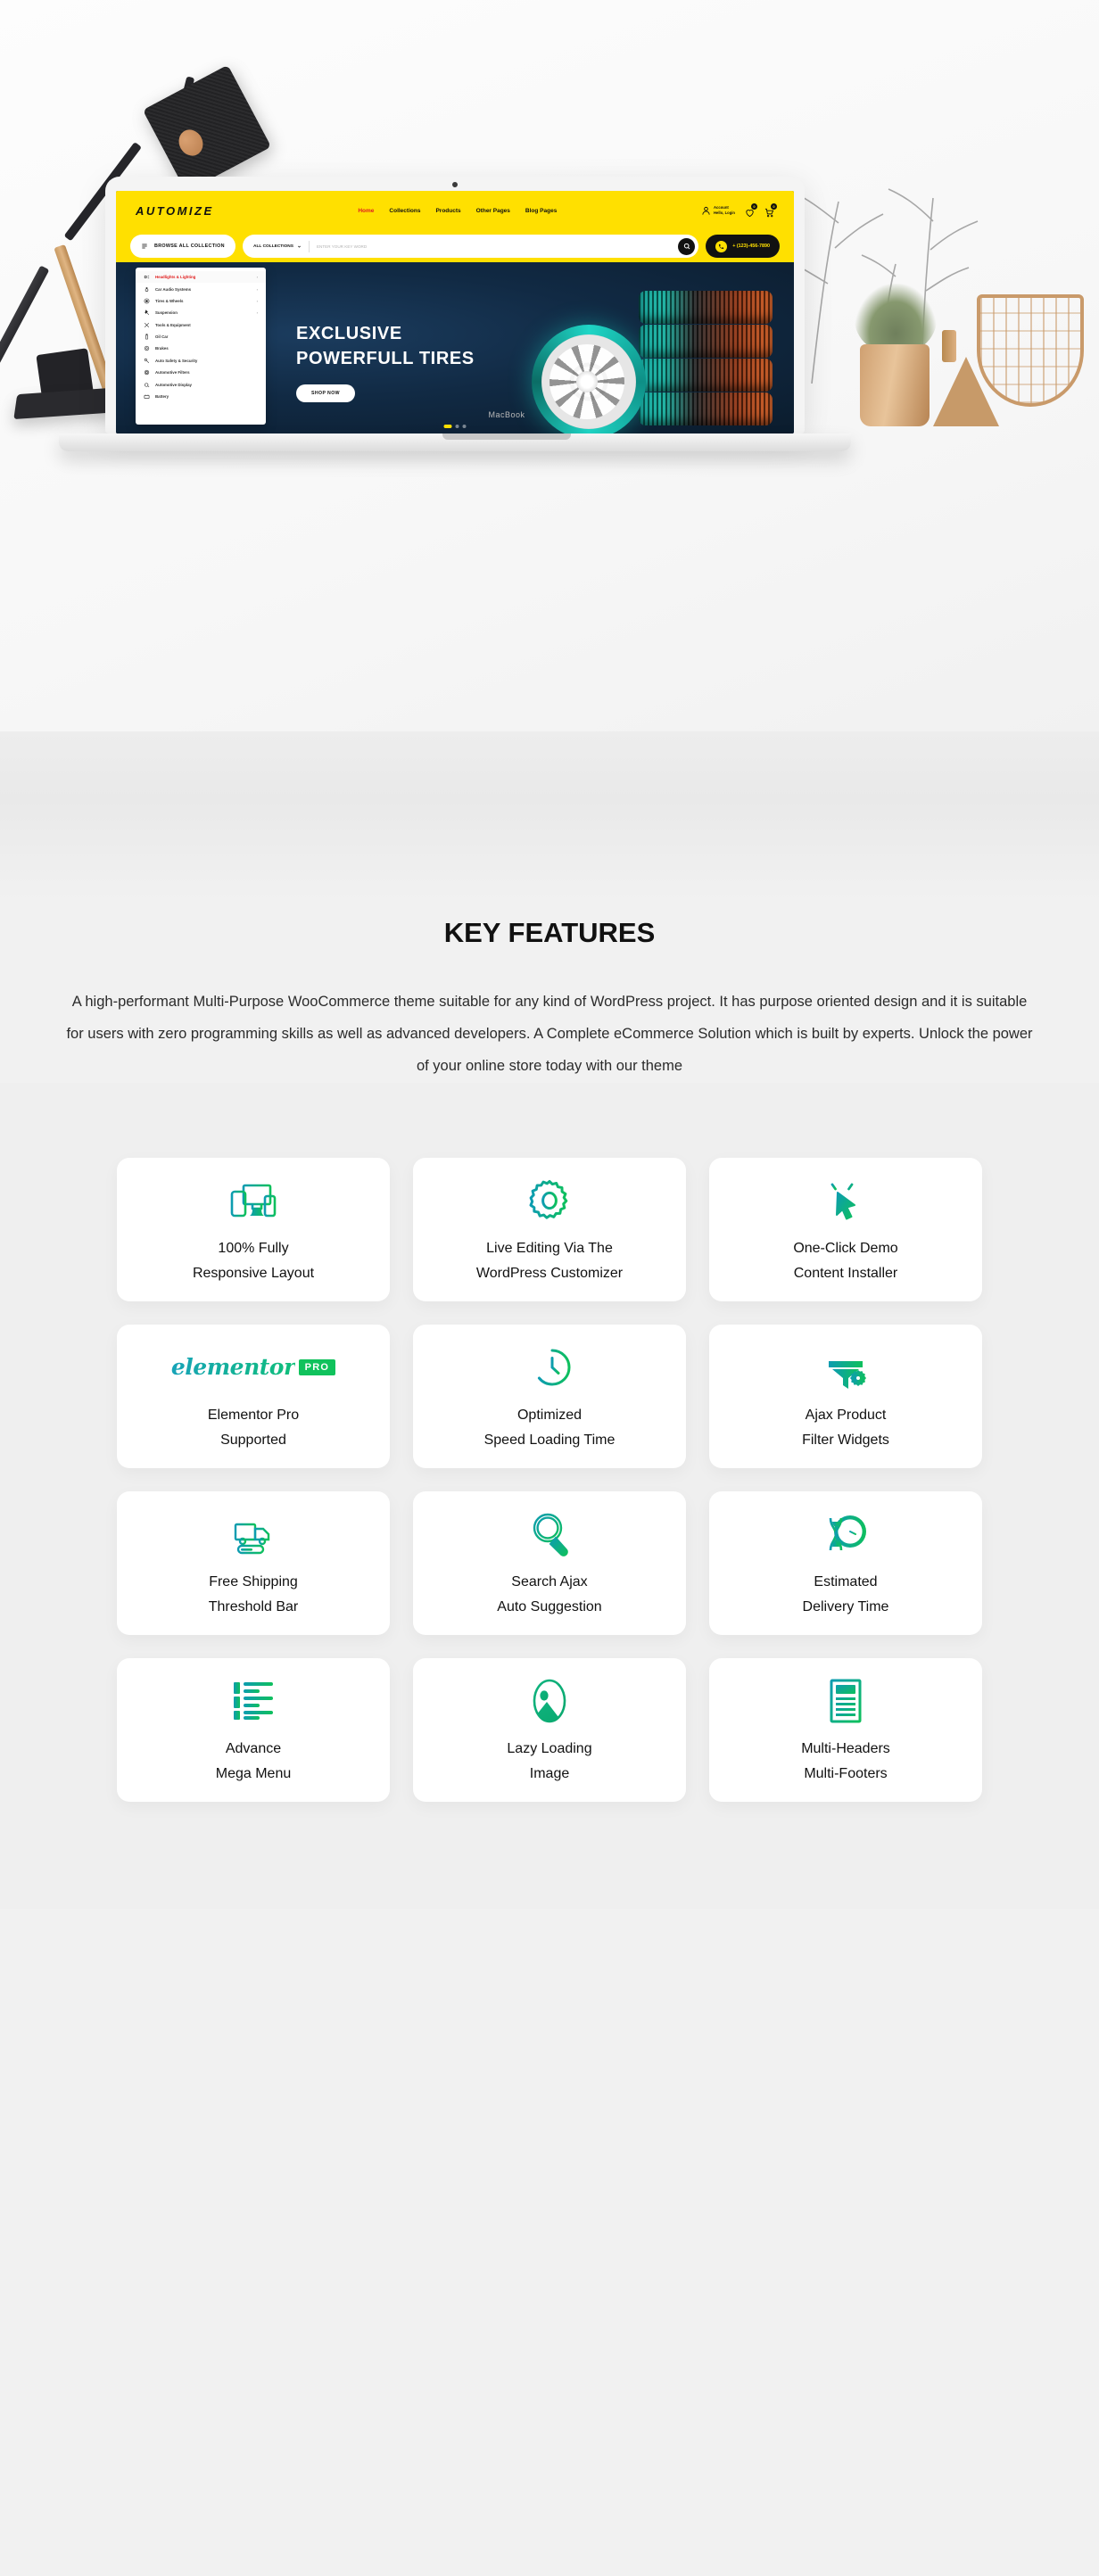  I want to click on category-item-headlights-lighting: Headlights & Lighting ›, so click(201, 277).